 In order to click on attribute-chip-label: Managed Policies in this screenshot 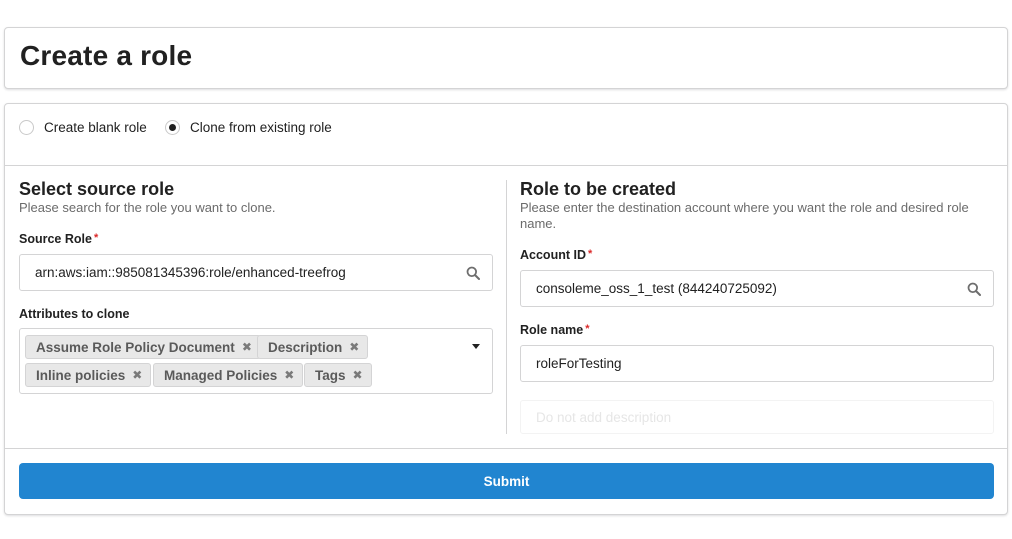, I will do `click(221, 375)`.